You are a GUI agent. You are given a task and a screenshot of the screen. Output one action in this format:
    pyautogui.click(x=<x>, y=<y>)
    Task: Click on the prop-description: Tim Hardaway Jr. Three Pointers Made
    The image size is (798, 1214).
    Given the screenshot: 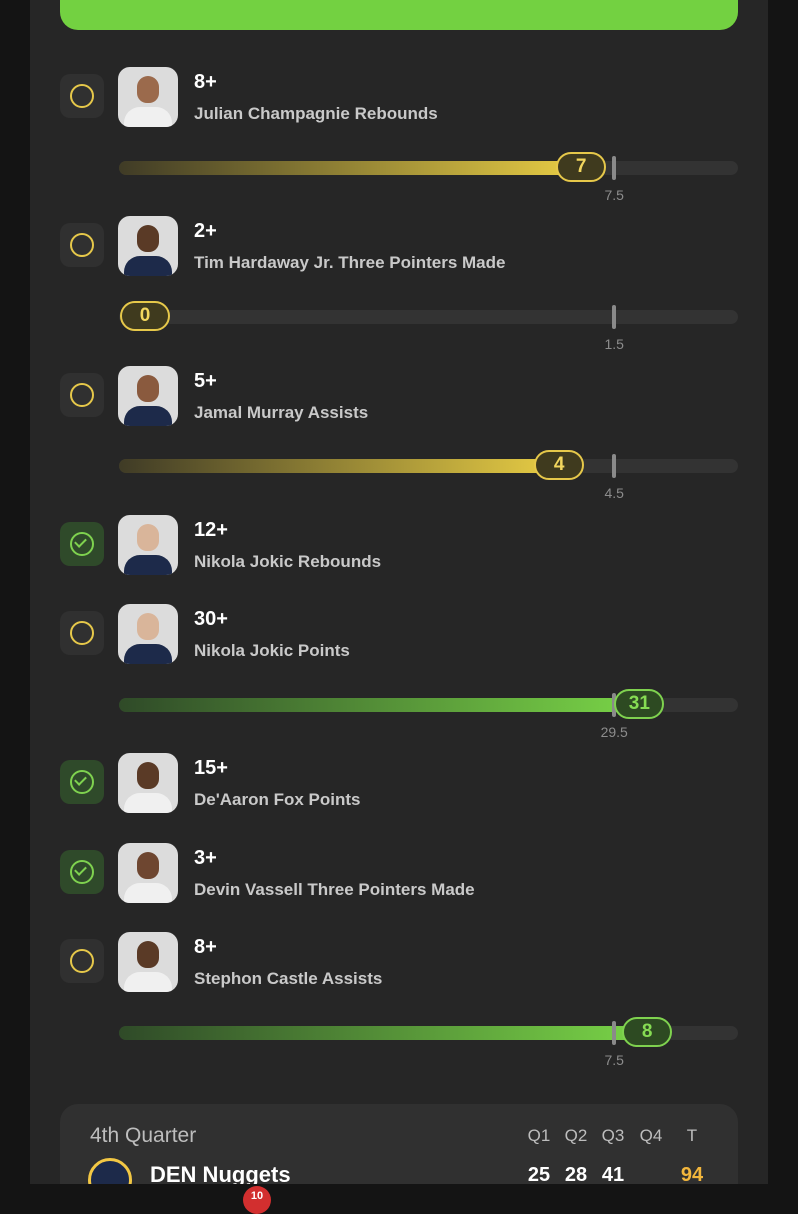 What is the action you would take?
    pyautogui.click(x=350, y=262)
    